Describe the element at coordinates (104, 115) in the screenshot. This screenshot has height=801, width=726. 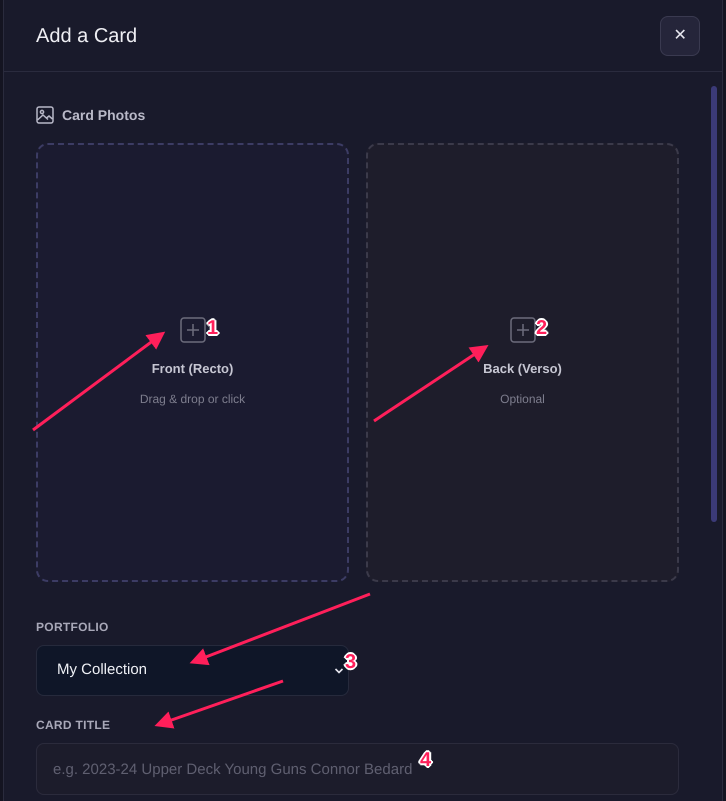
I see `section-heading: Card Photos` at that location.